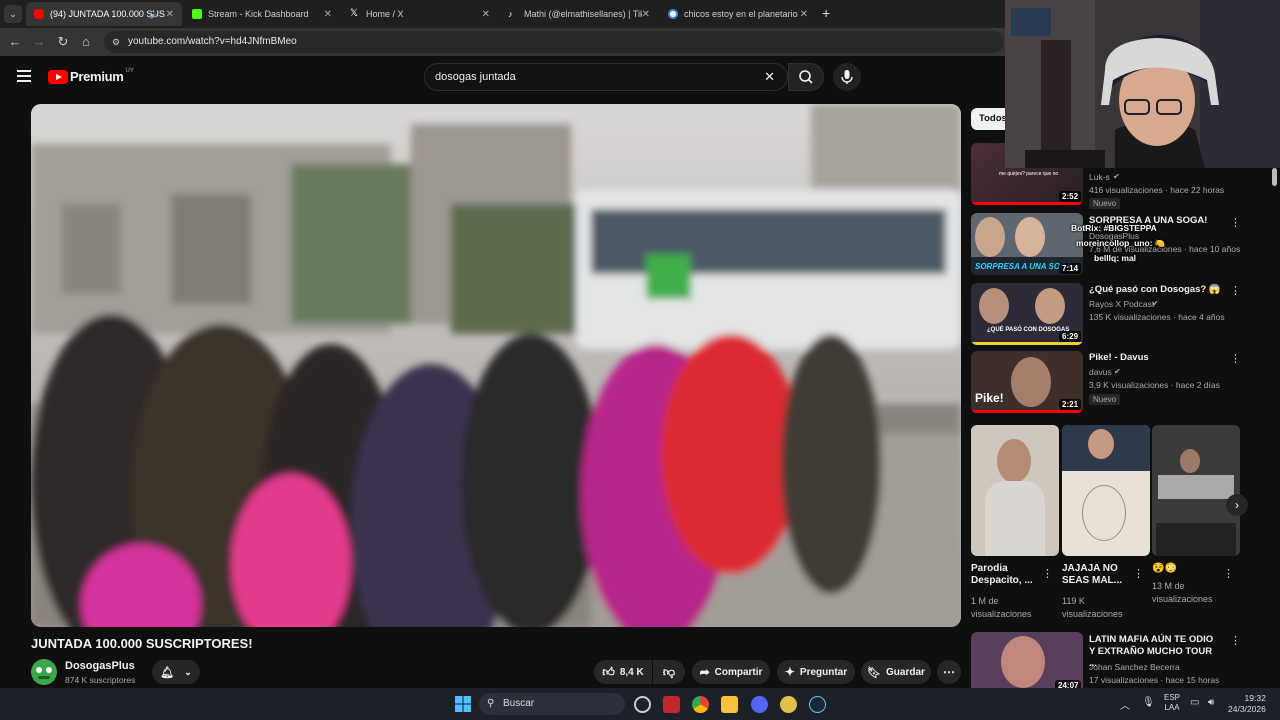 The height and width of the screenshot is (720, 1280). Describe the element at coordinates (13, 14) in the screenshot. I see `tab-list-dropdown: ⌄` at that location.